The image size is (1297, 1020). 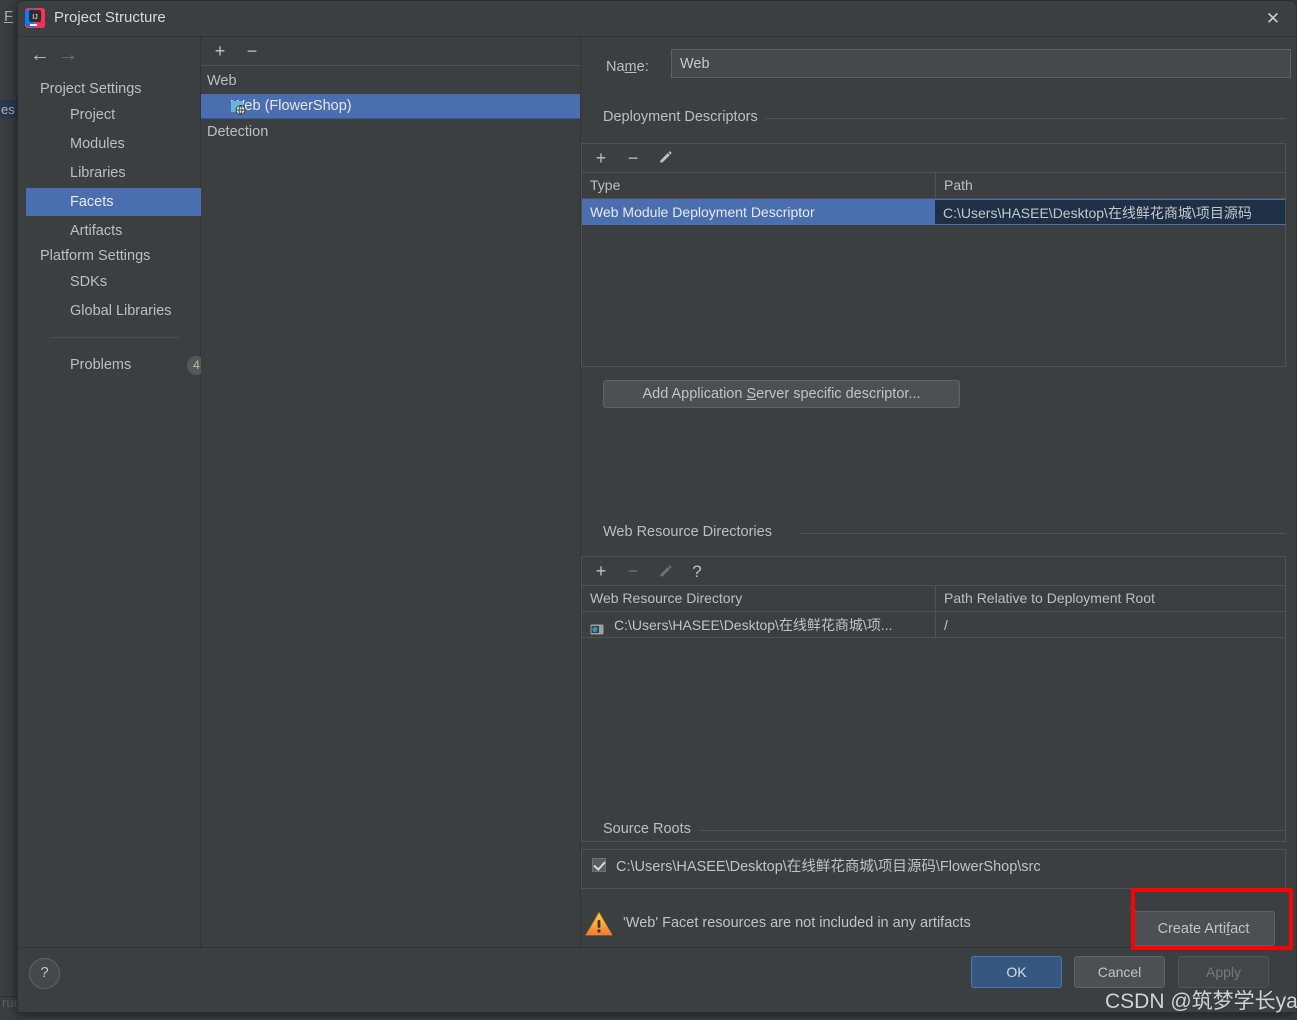 I want to click on name-input, so click(x=981, y=63).